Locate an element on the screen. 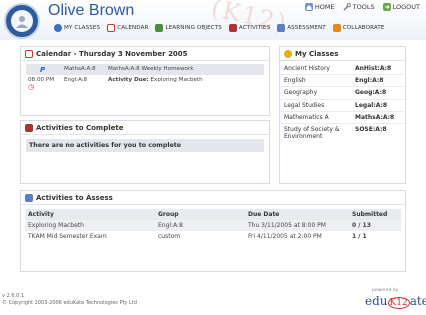 Image resolution: width=426 pixels, height=315 pixels. nav-learning-objects: LEARNING OBJECTS is located at coordinates (188, 28).